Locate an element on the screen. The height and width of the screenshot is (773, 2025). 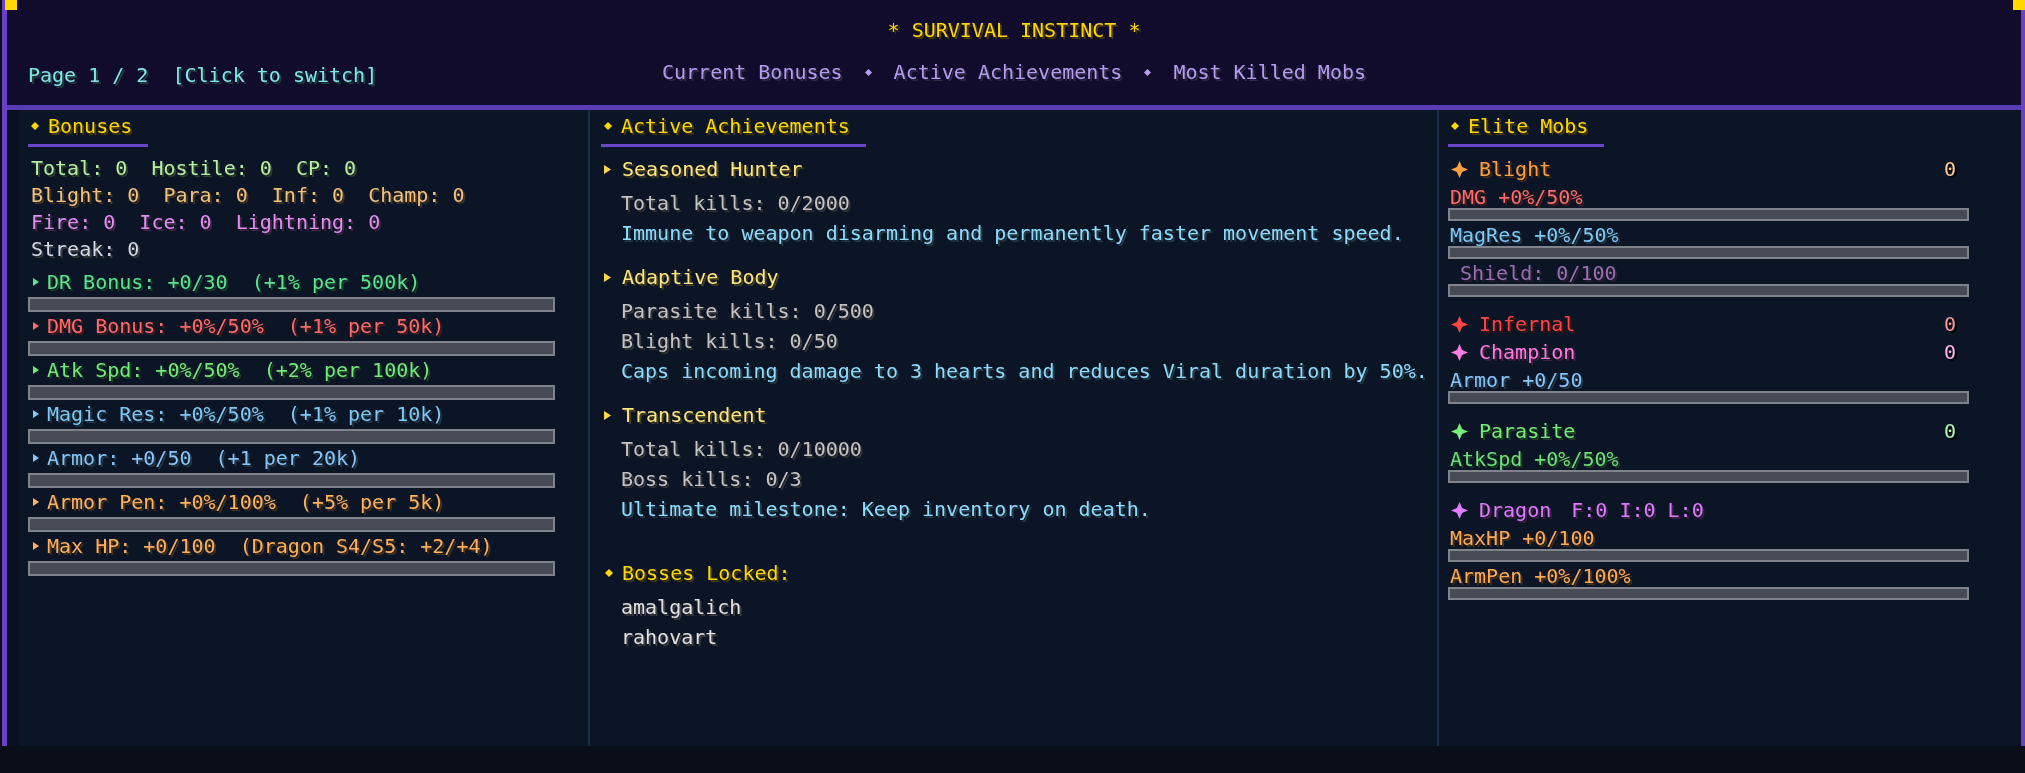
element-counts: F:0 I:0 L:0 is located at coordinates (1637, 510).